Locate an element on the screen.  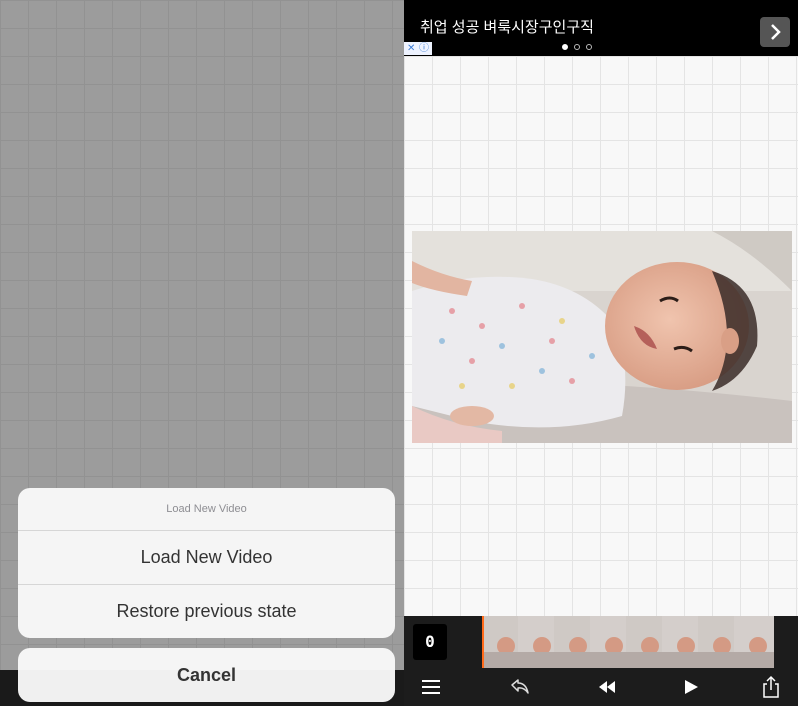
rewind-button is located at coordinates (607, 687).